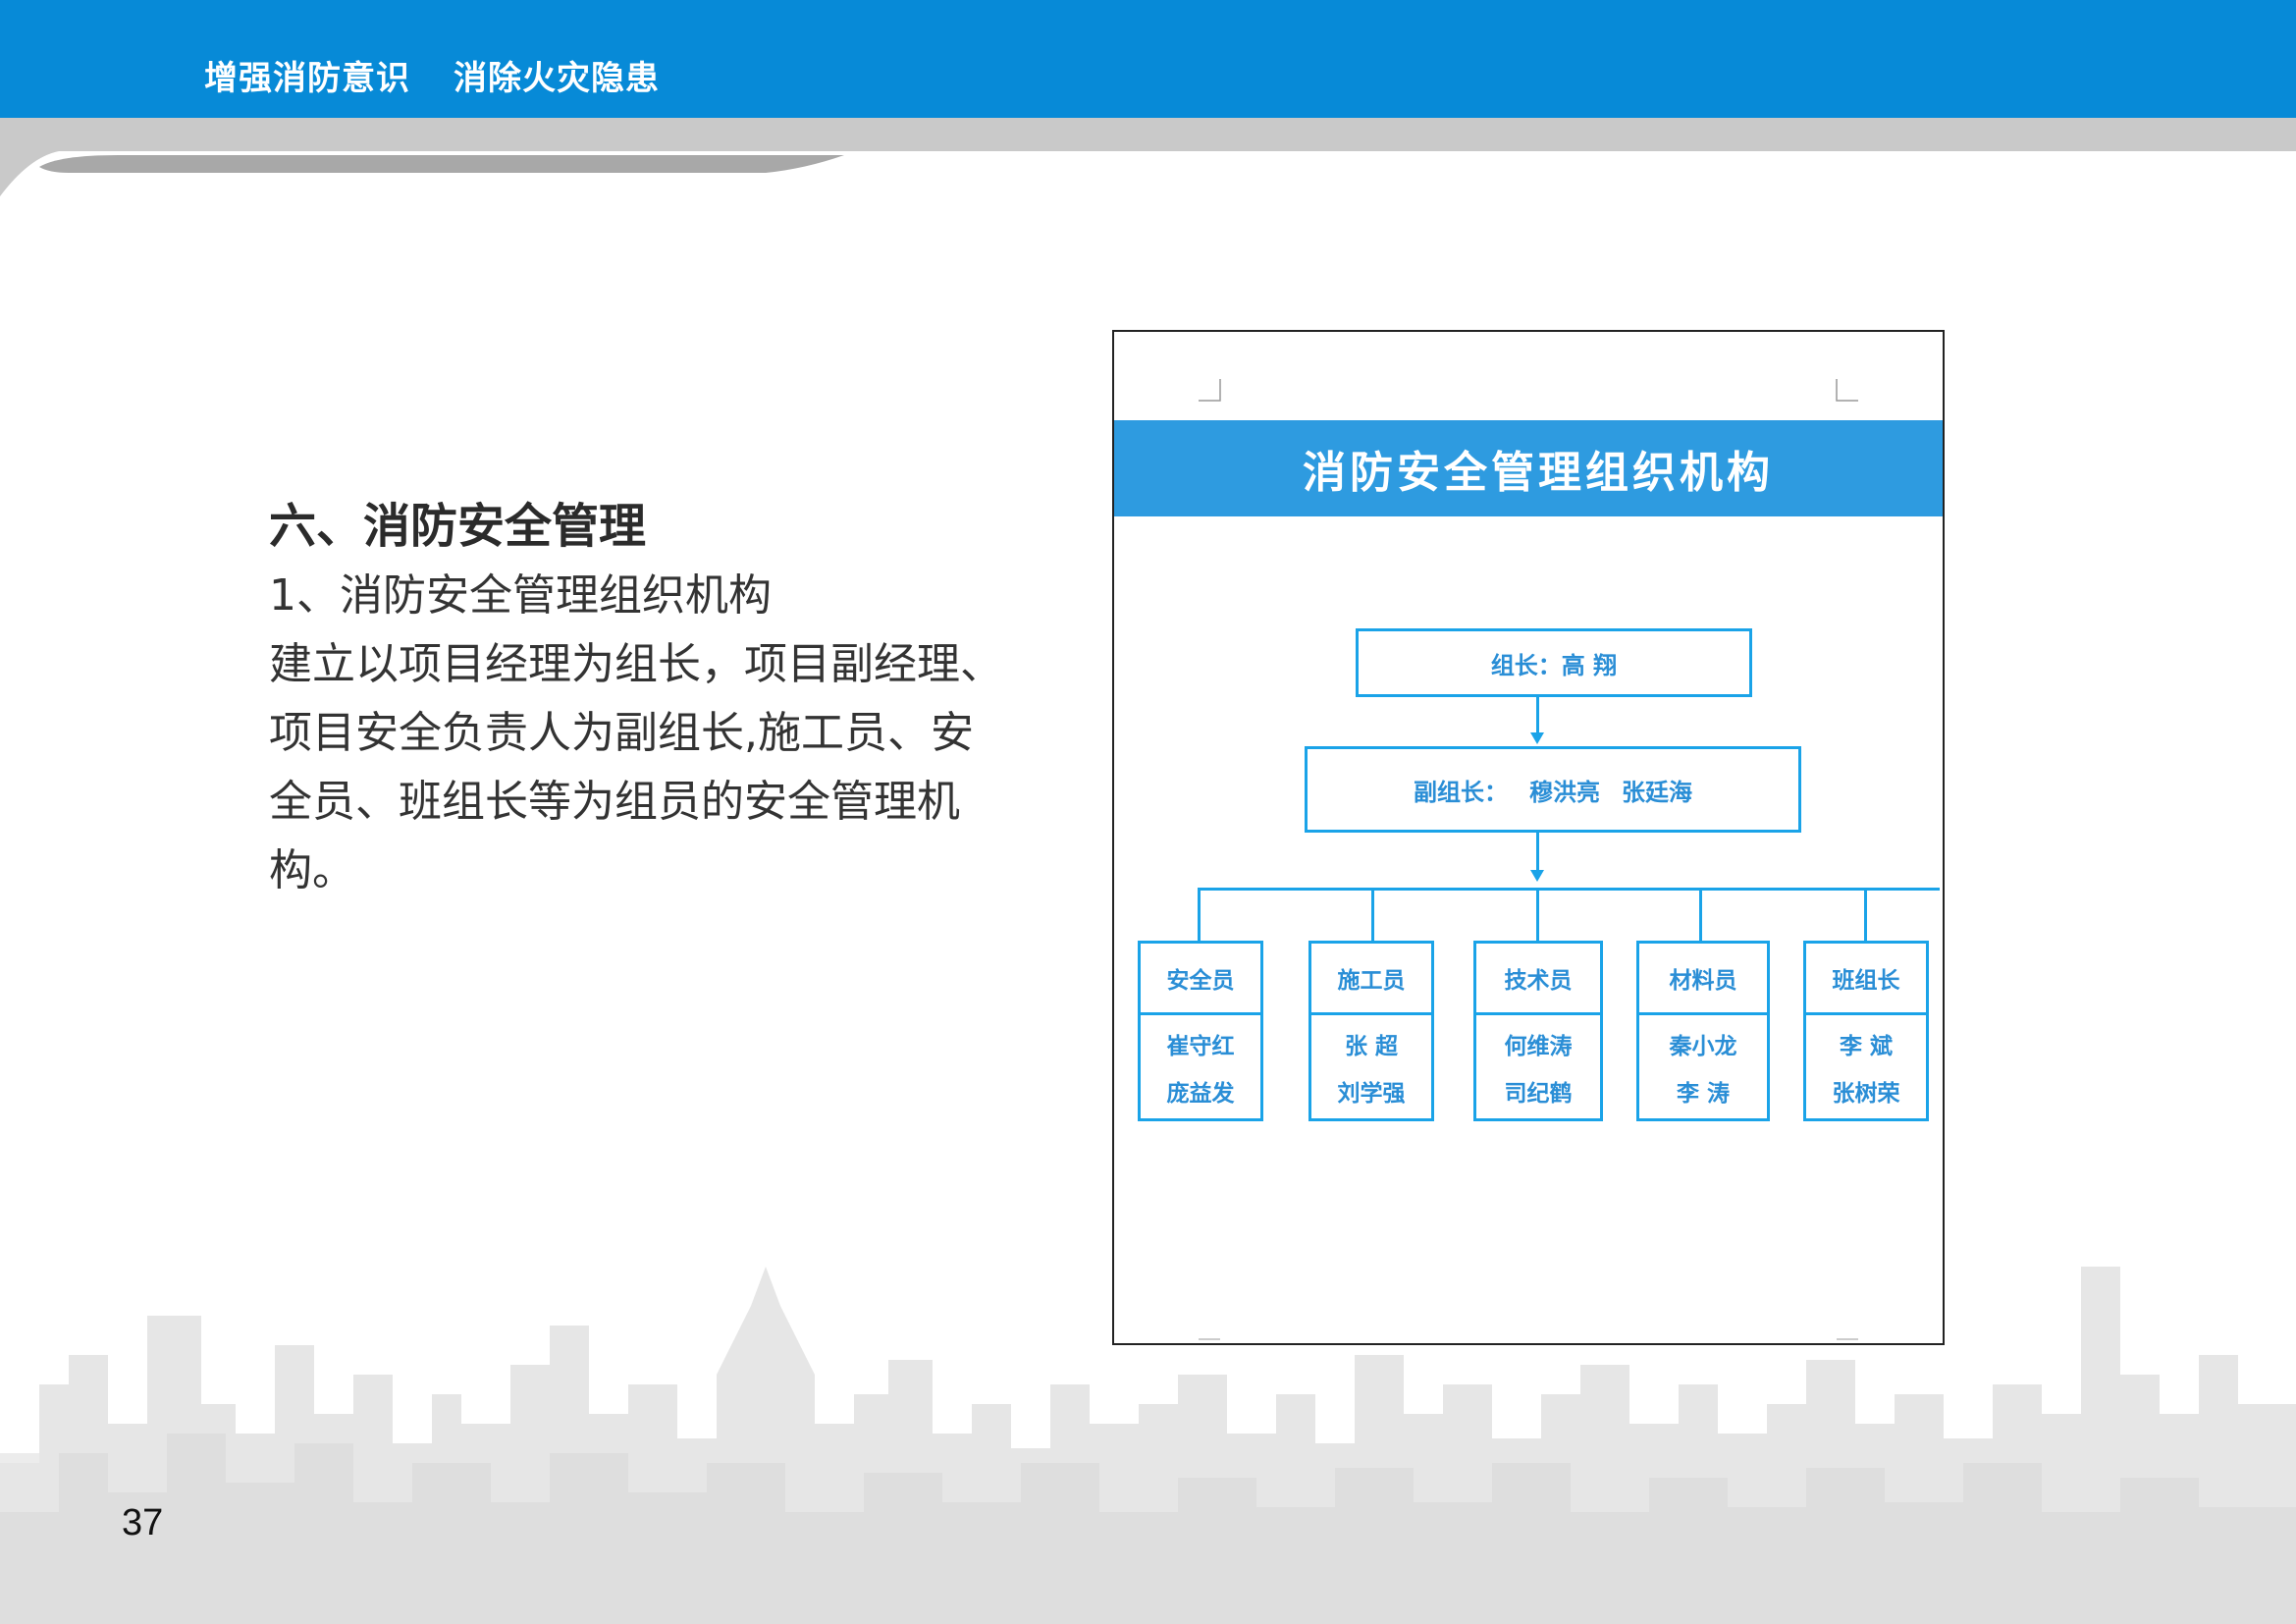 This screenshot has height=1624, width=2296. What do you see at coordinates (1866, 1066) in the screenshot?
I see `member-names: 李 斌 张树荣` at bounding box center [1866, 1066].